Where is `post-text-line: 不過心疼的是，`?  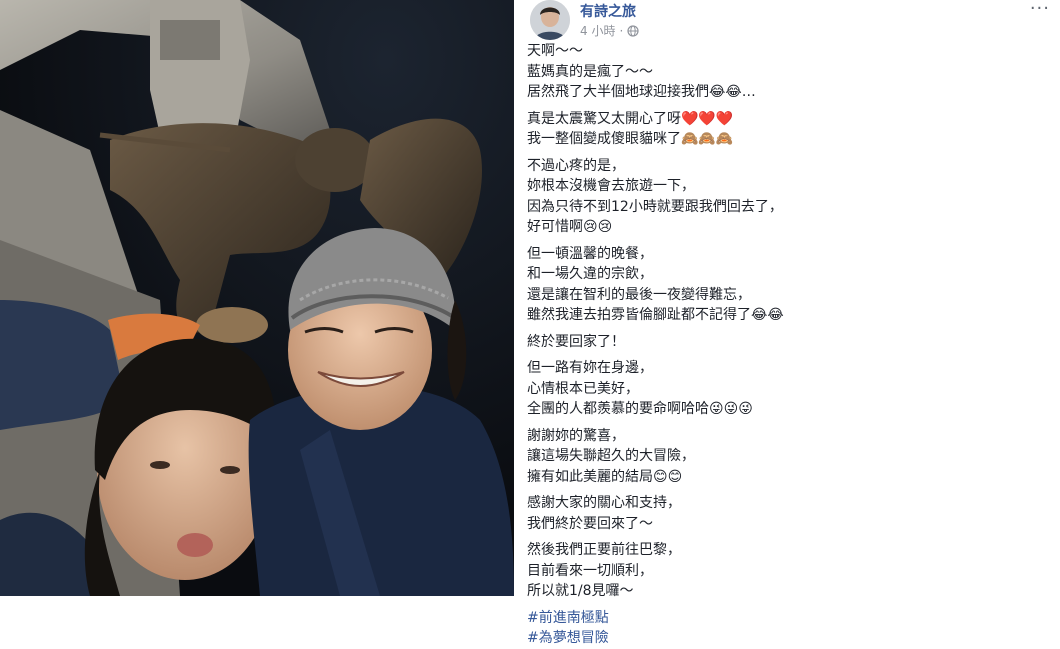 post-text-line: 不過心疼的是， is located at coordinates (576, 165).